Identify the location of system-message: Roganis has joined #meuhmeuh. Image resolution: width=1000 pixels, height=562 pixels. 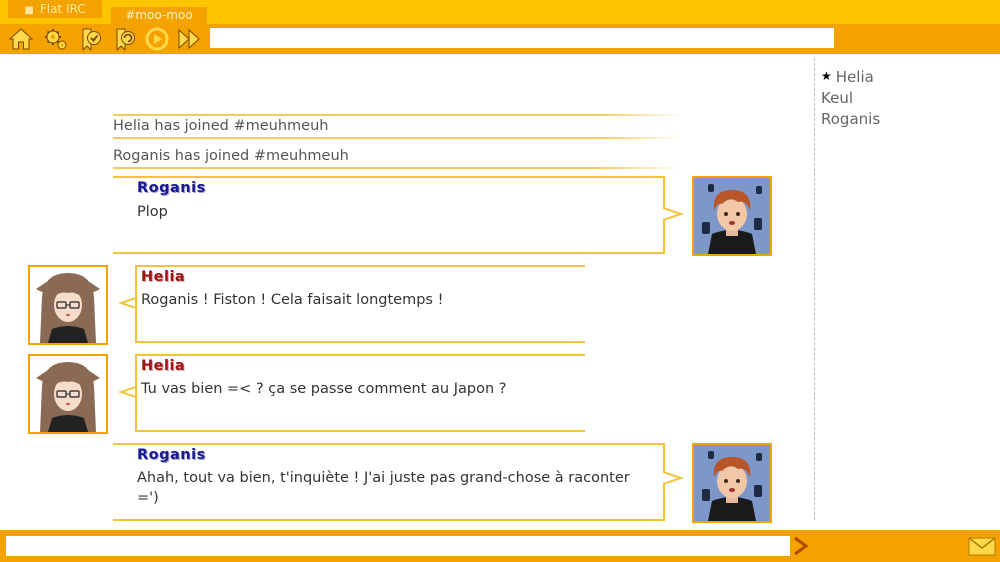
(398, 158).